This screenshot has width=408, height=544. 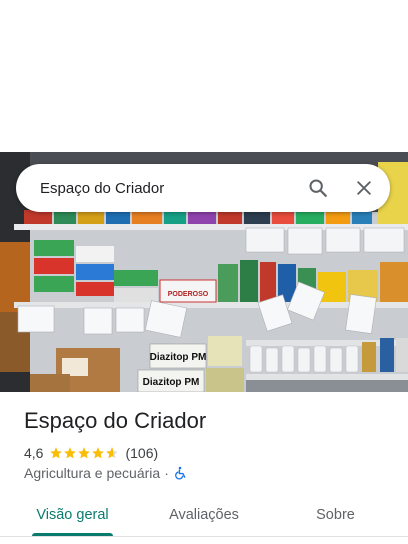 What do you see at coordinates (141, 453) in the screenshot?
I see `review-count: (106)` at bounding box center [141, 453].